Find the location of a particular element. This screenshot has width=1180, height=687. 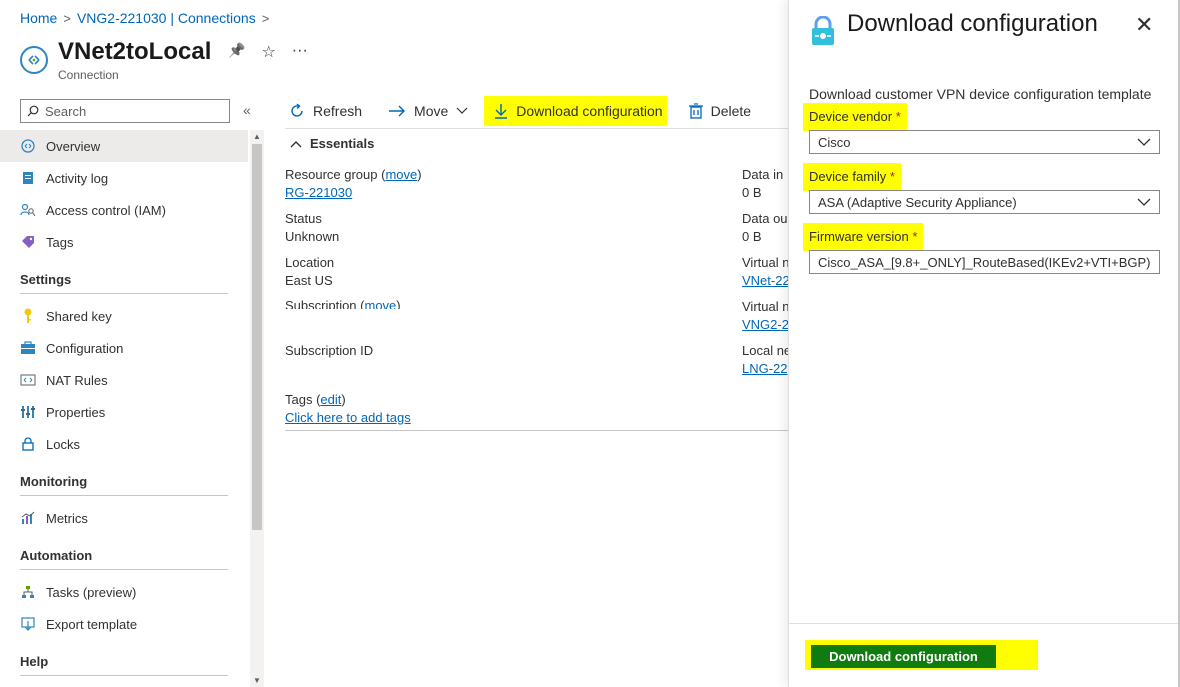

subscription-id-label: Subscription ID is located at coordinates (329, 350).